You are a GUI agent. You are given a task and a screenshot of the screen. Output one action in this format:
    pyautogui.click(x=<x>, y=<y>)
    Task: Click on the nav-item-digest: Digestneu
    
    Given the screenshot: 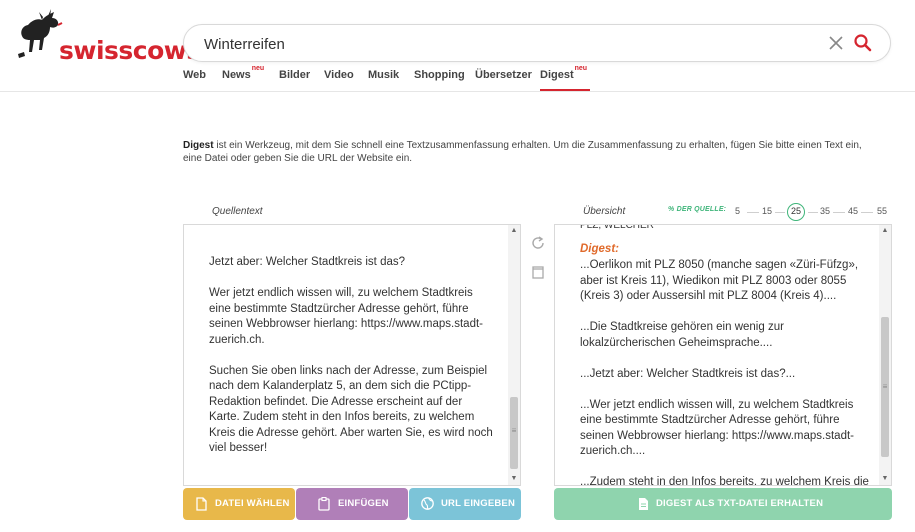 What is the action you would take?
    pyautogui.click(x=565, y=78)
    